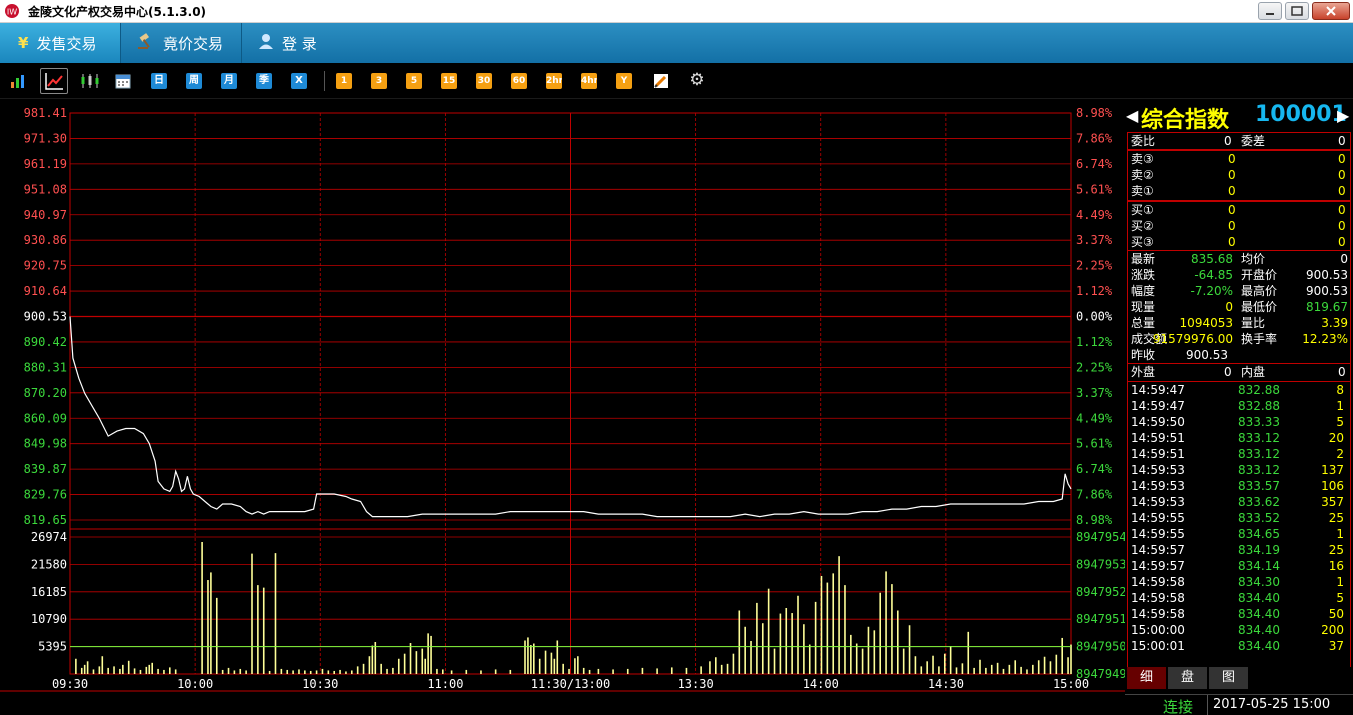 The image size is (1353, 715). What do you see at coordinates (1297, 11) in the screenshot?
I see `maximize-button` at bounding box center [1297, 11].